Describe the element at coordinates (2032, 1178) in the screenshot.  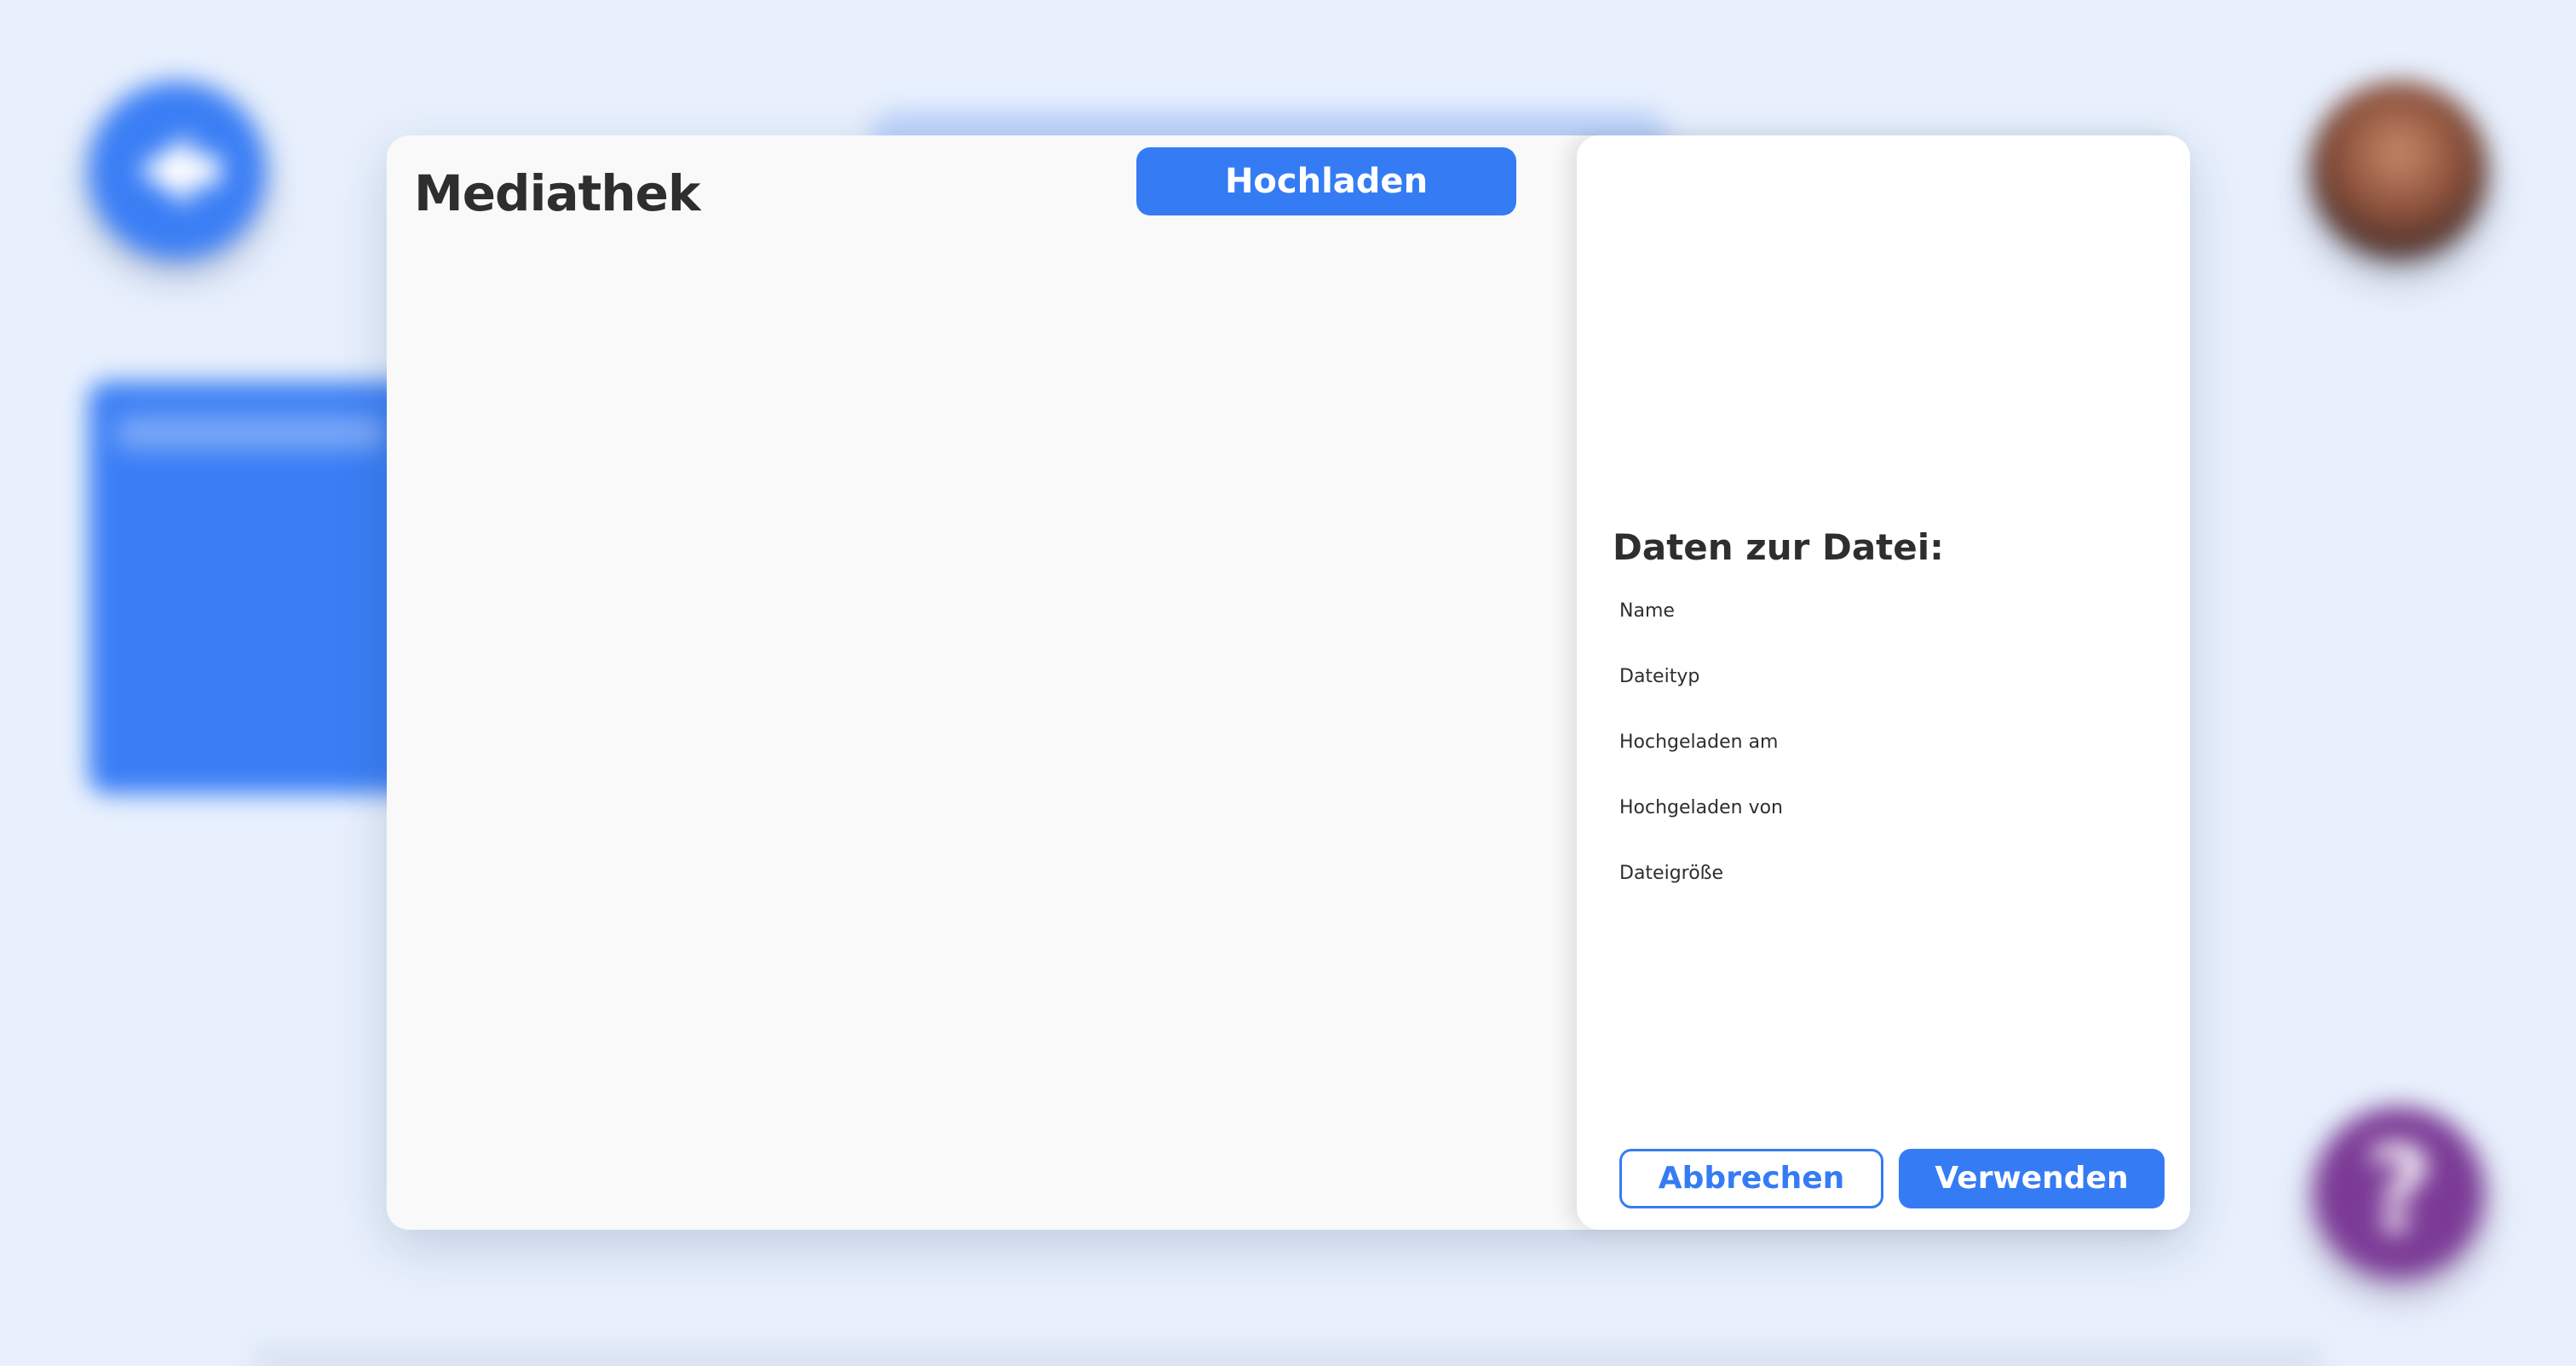
I see `use-button: Verwenden` at that location.